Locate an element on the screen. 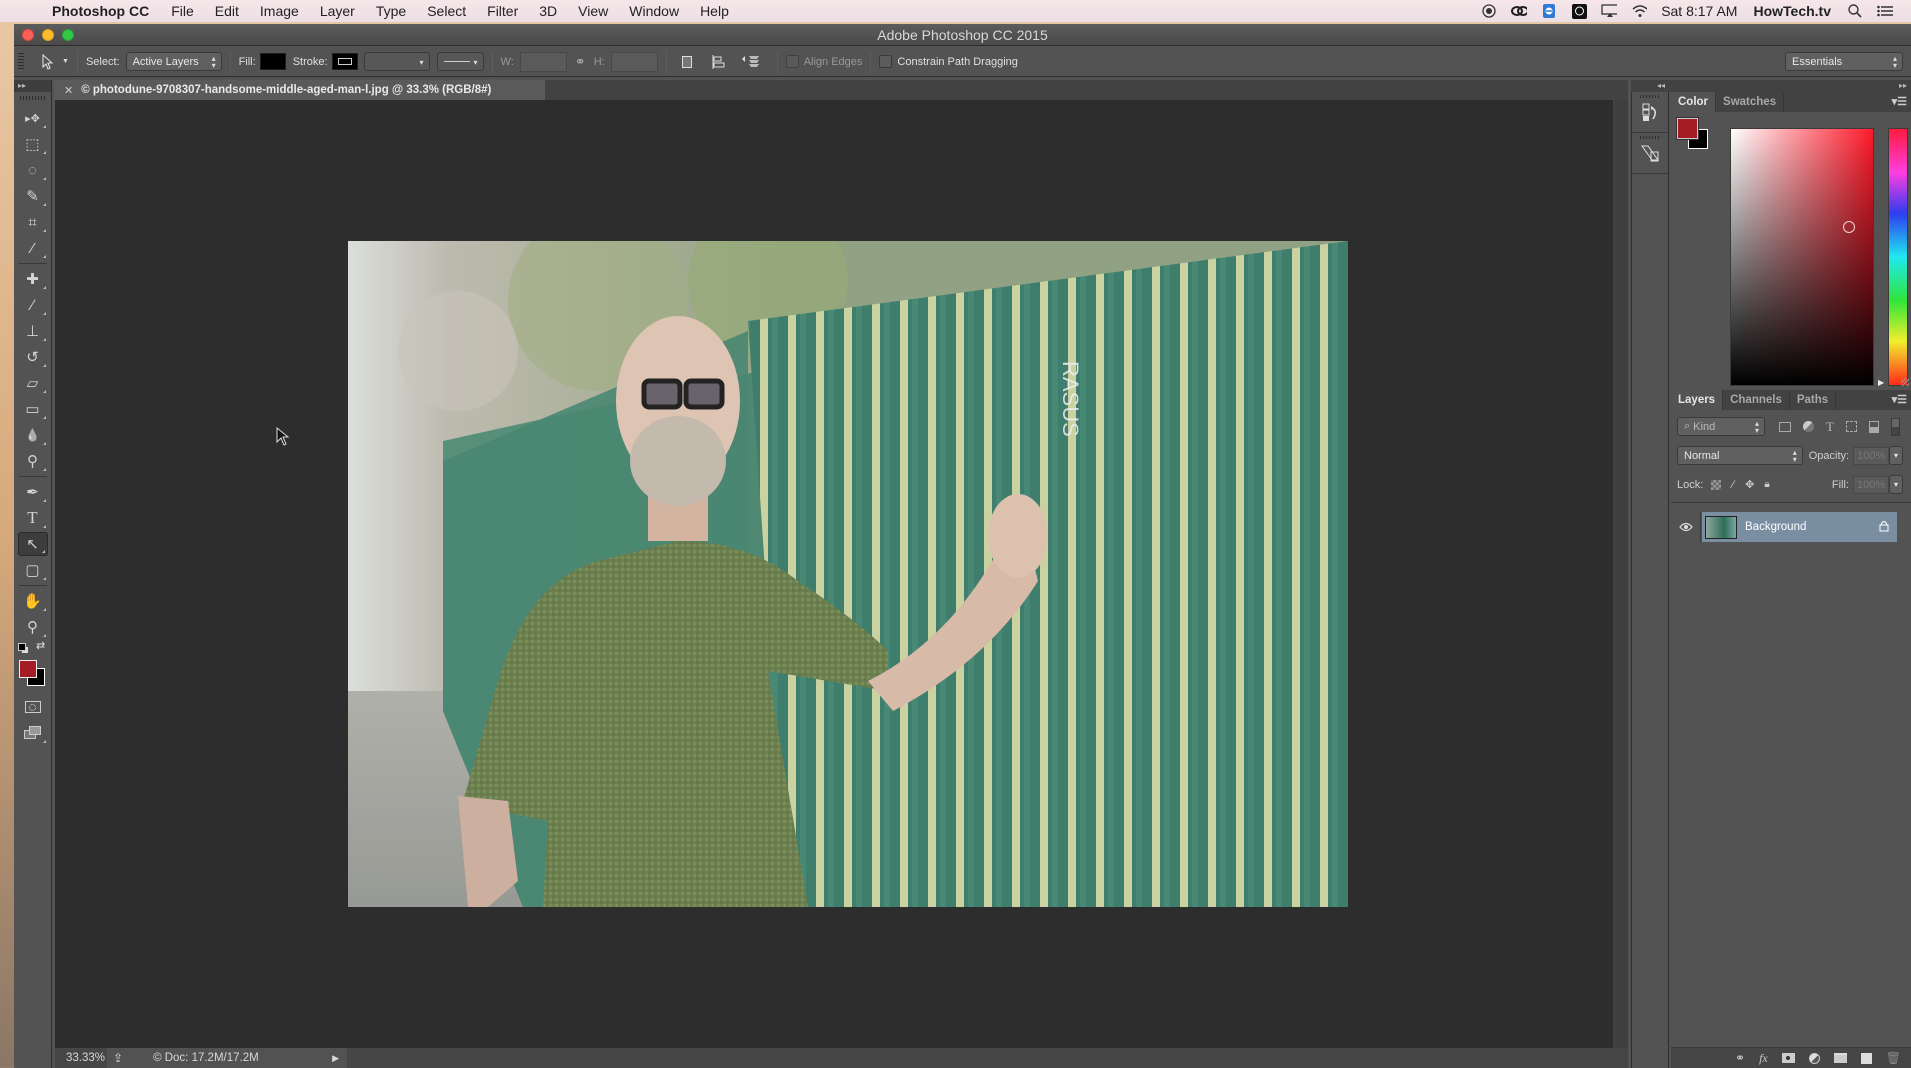  menu-type: Type is located at coordinates (391, 11).